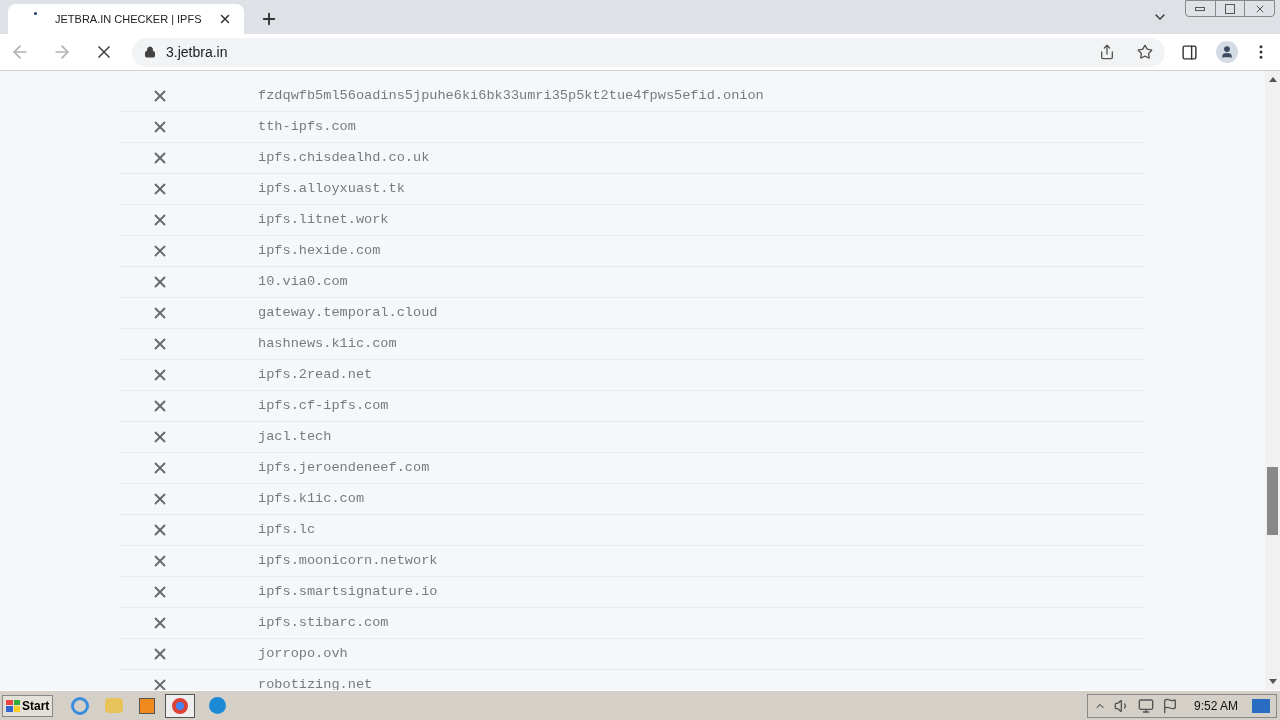  Describe the element at coordinates (348, 312) in the screenshot. I see `gateway-host: gateway.temporal.cloud` at that location.